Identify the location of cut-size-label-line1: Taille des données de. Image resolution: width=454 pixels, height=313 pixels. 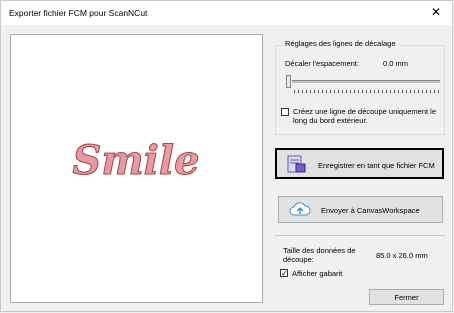
(319, 250).